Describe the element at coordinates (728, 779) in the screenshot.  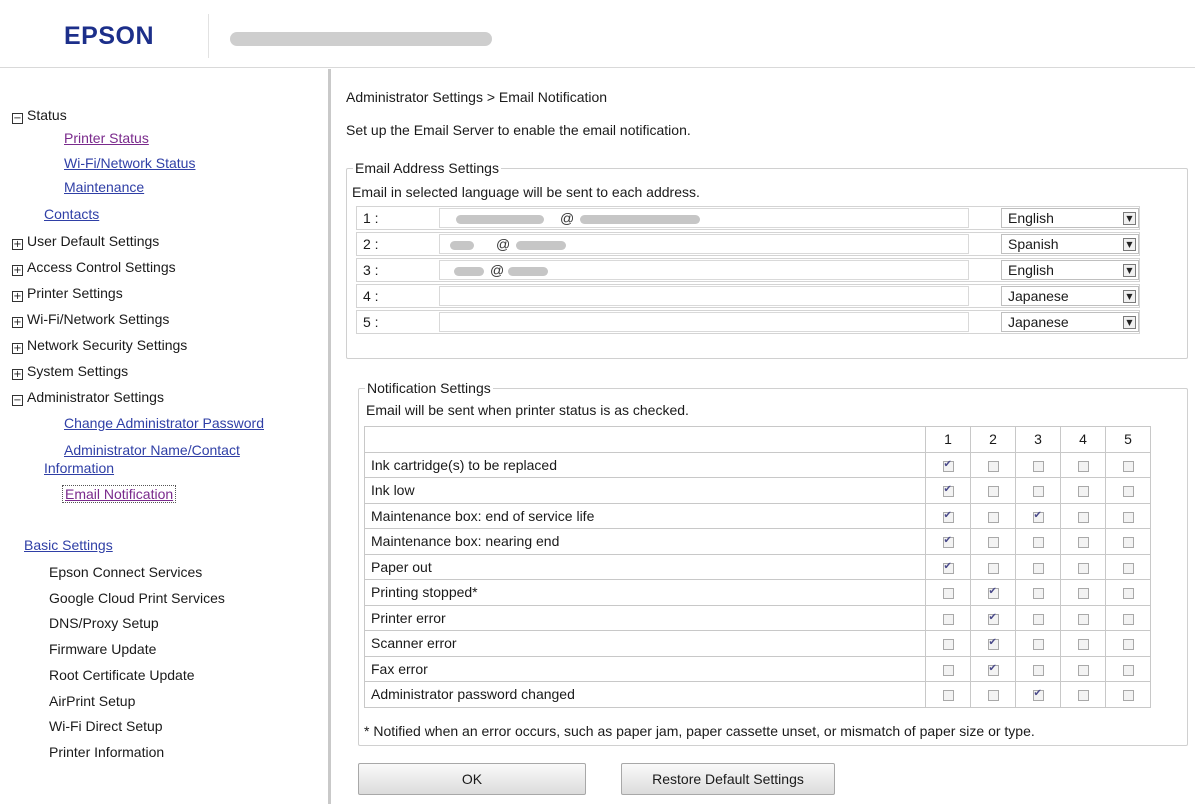
I see `restore-default-settings-button: Restore Default Settings` at that location.